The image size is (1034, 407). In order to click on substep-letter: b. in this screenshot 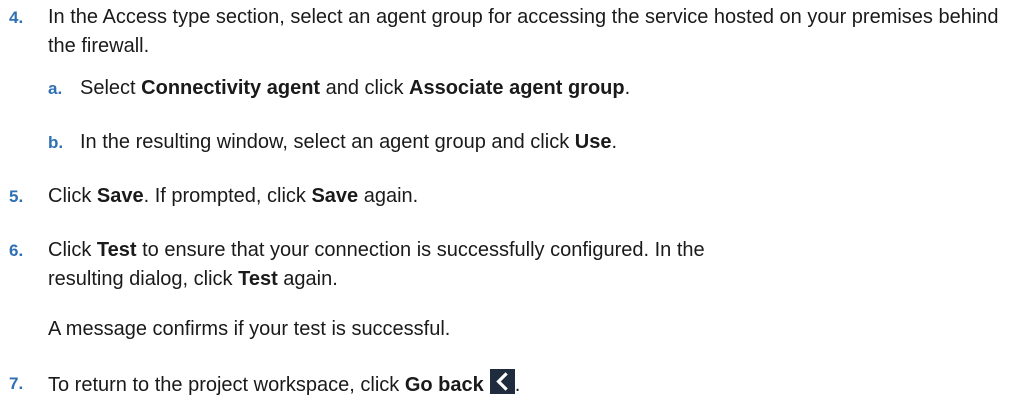, I will do `click(56, 142)`.